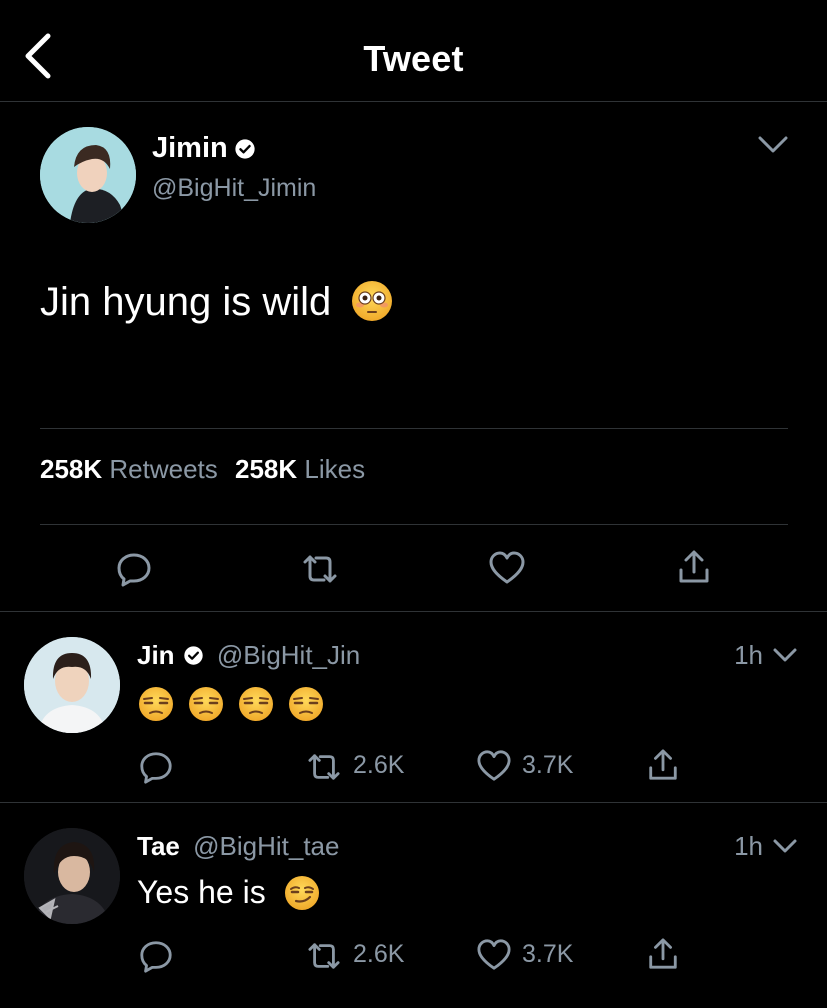 The width and height of the screenshot is (827, 1008). I want to click on reply-author-row: Jin @BigHit_Jin, so click(248, 655).